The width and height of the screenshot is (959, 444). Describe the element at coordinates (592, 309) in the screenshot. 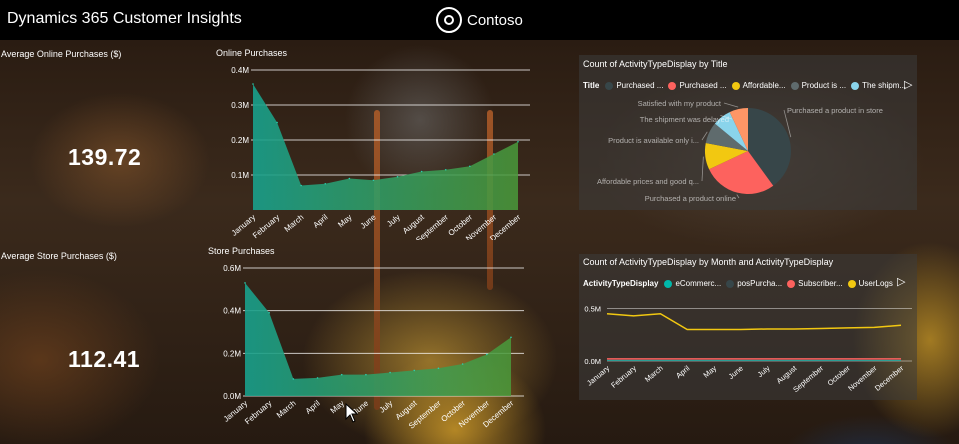

I see `y-tick-label: 0.5M` at that location.